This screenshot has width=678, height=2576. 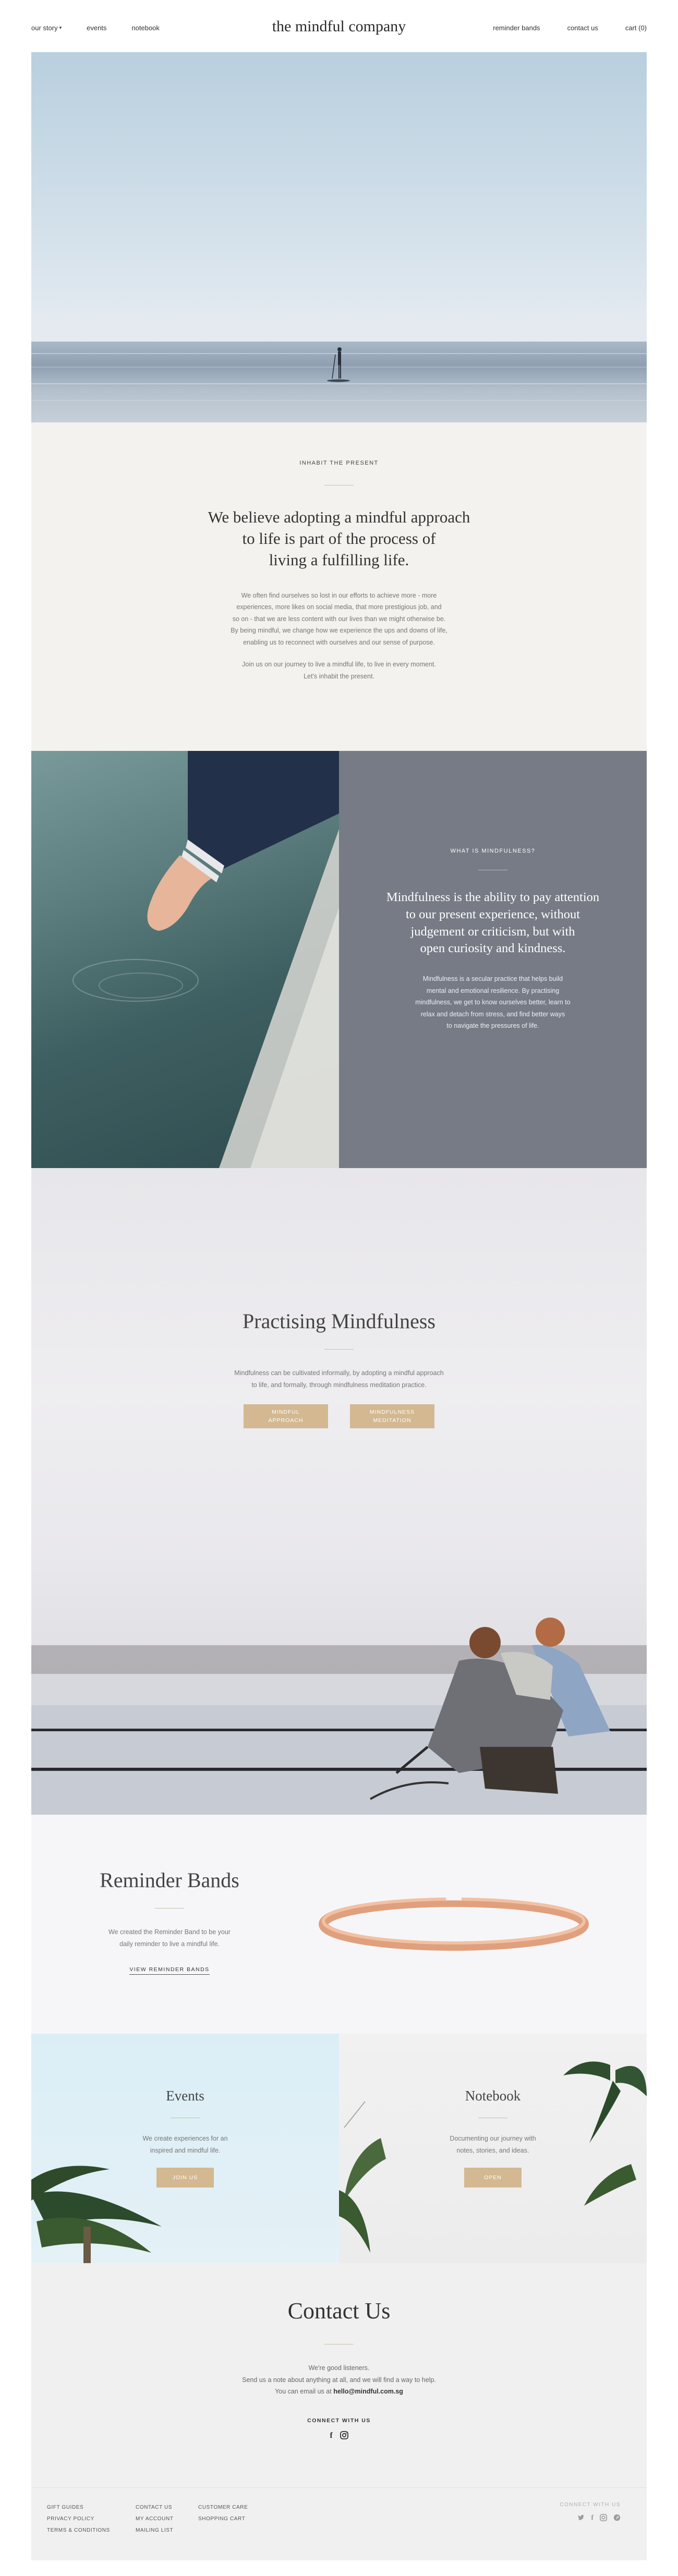 What do you see at coordinates (582, 28) in the screenshot?
I see `nav-contact-us: contact us` at bounding box center [582, 28].